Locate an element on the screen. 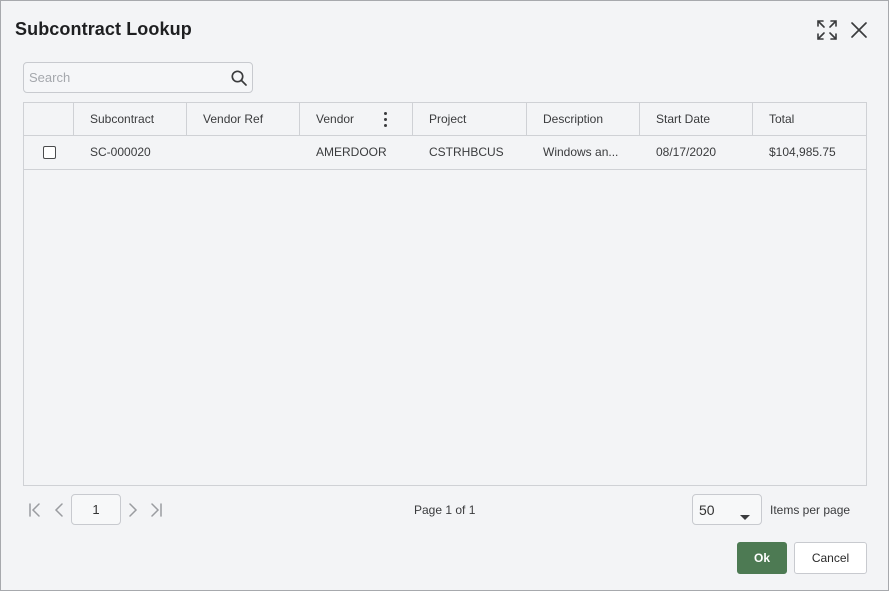 This screenshot has height=591, width=889. ok-button: Ok is located at coordinates (762, 558).